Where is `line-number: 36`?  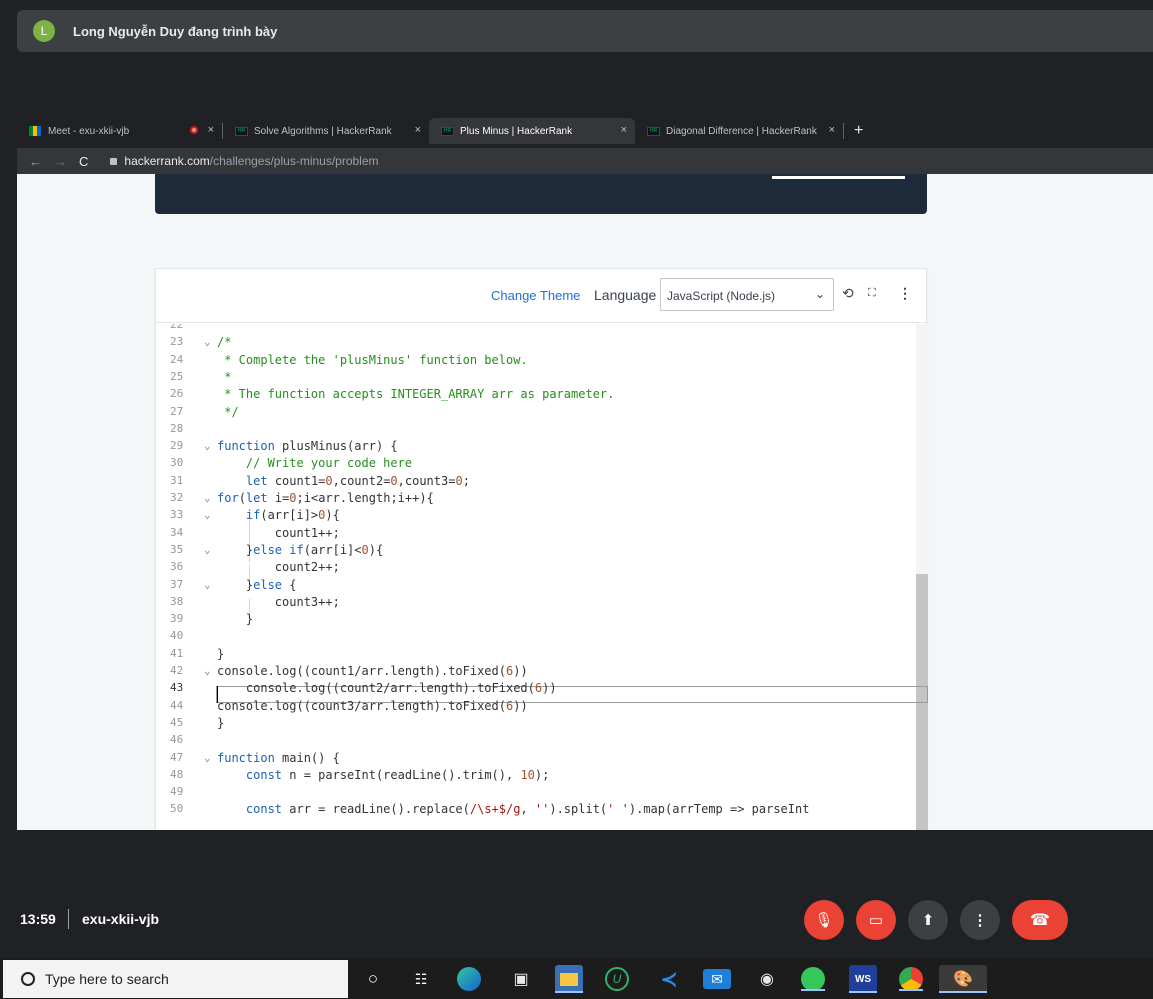
line-number: 36 is located at coordinates (177, 567).